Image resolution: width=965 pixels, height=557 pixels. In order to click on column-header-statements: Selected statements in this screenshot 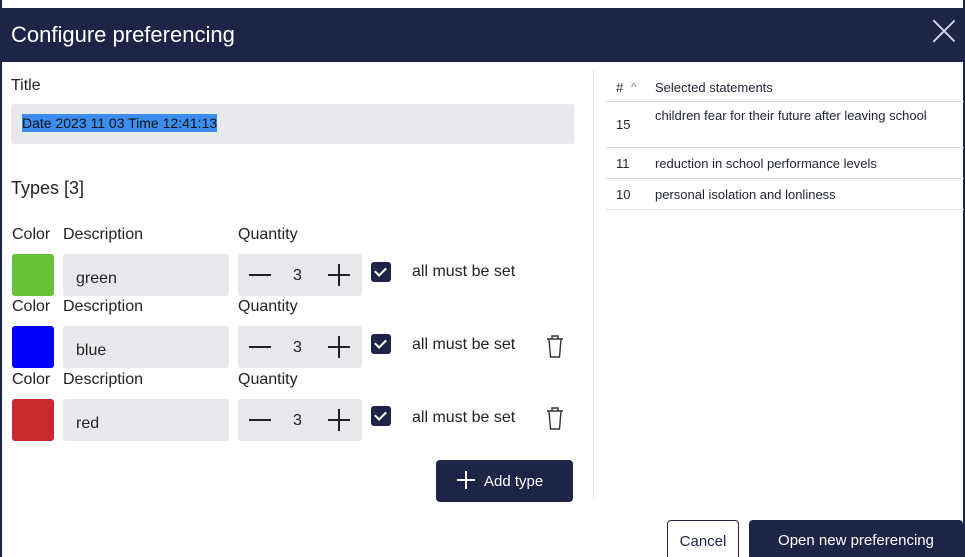, I will do `click(714, 87)`.